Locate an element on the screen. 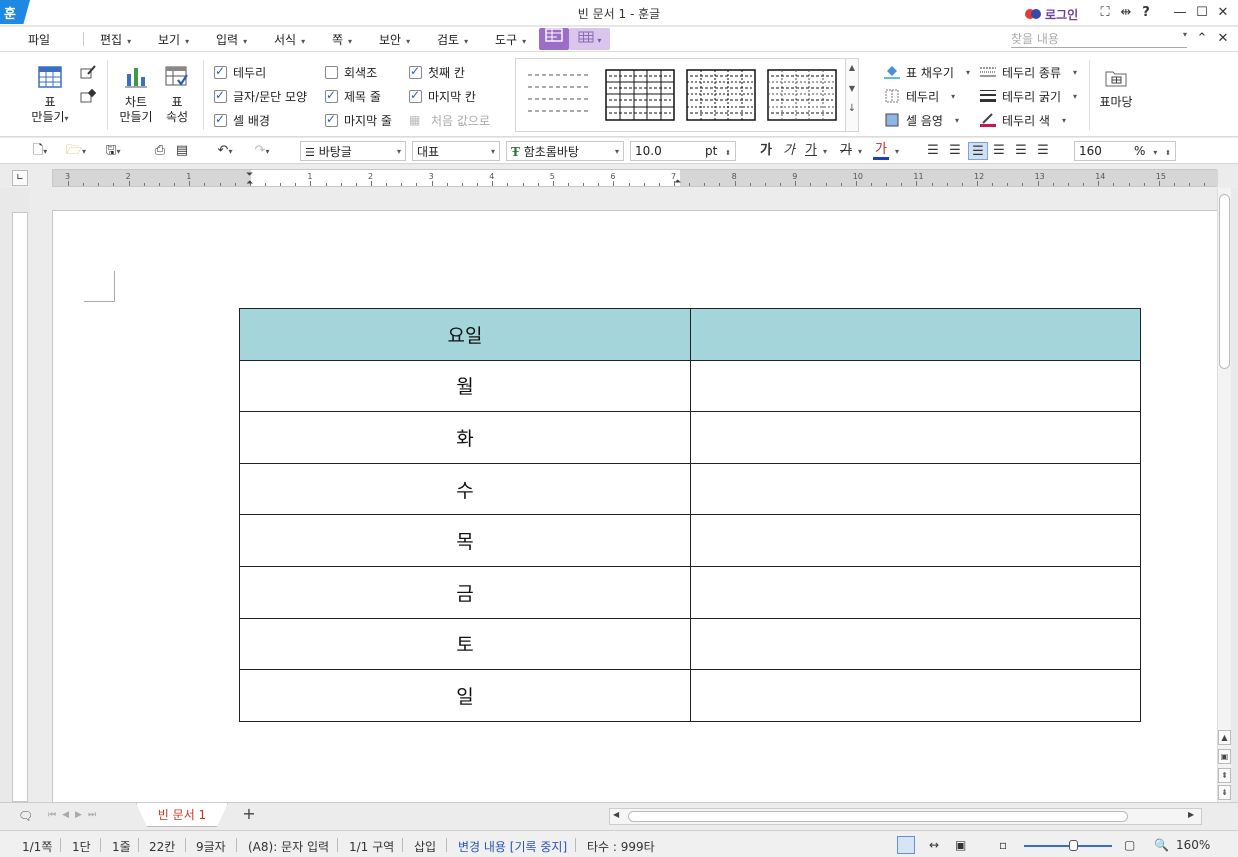  search-field: 찾을 내용 ▾ is located at coordinates (1099, 39).